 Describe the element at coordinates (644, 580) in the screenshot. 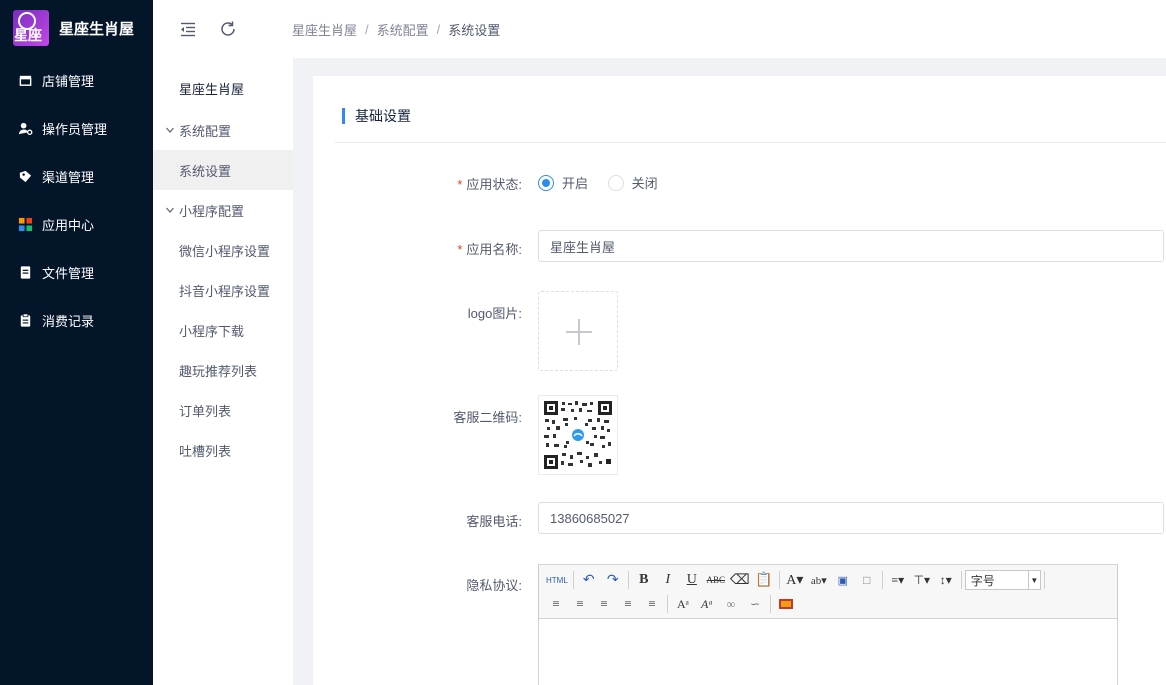

I see `bold-icon: B` at that location.